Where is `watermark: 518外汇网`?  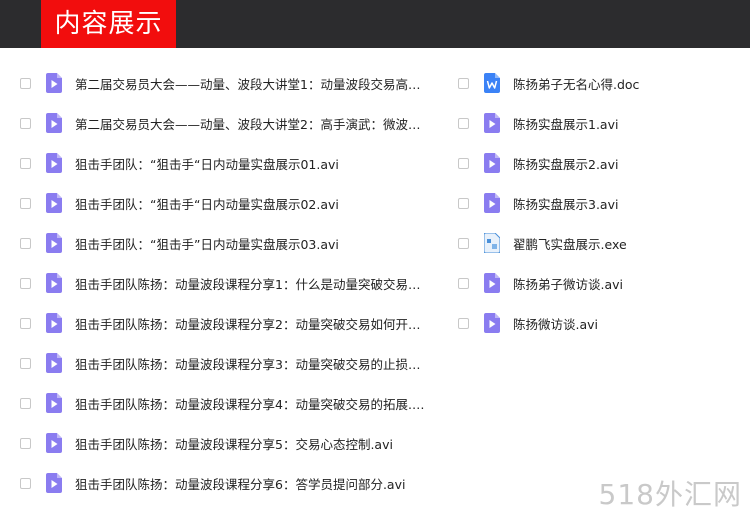 watermark: 518外汇网 is located at coordinates (670, 494).